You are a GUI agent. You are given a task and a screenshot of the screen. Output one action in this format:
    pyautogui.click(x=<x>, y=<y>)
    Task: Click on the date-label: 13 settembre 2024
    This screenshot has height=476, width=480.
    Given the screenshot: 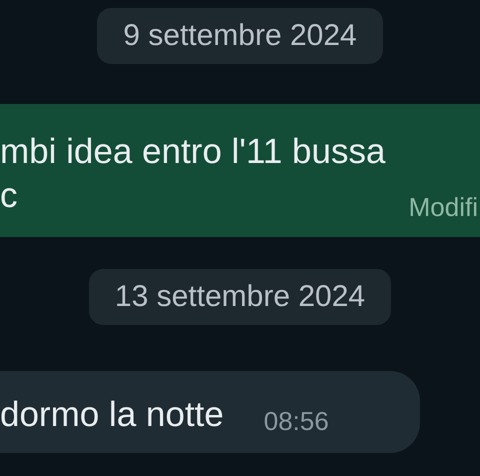 What is the action you would take?
    pyautogui.click(x=240, y=297)
    